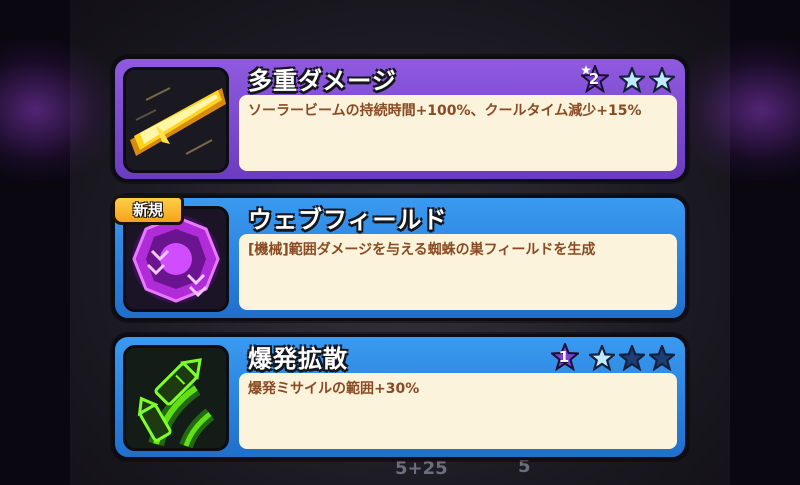 This screenshot has width=800, height=485. I want to click on skill-rating: 2, so click(628, 80).